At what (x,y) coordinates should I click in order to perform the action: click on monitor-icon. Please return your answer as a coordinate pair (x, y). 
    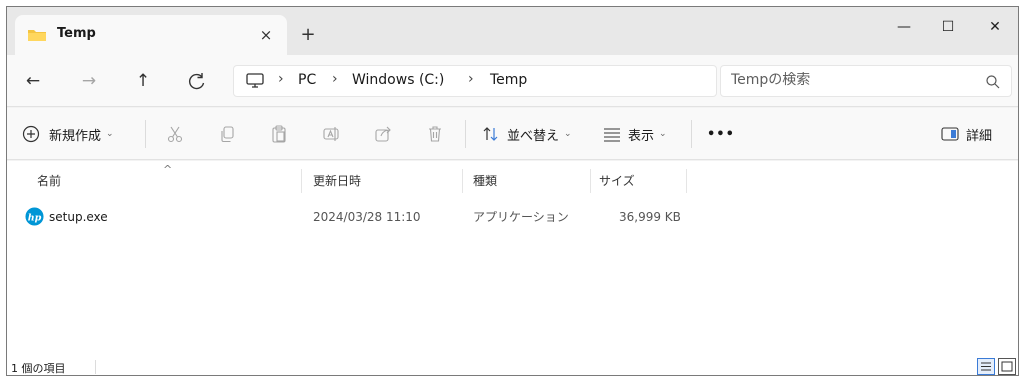
    Looking at the image, I should click on (255, 80).